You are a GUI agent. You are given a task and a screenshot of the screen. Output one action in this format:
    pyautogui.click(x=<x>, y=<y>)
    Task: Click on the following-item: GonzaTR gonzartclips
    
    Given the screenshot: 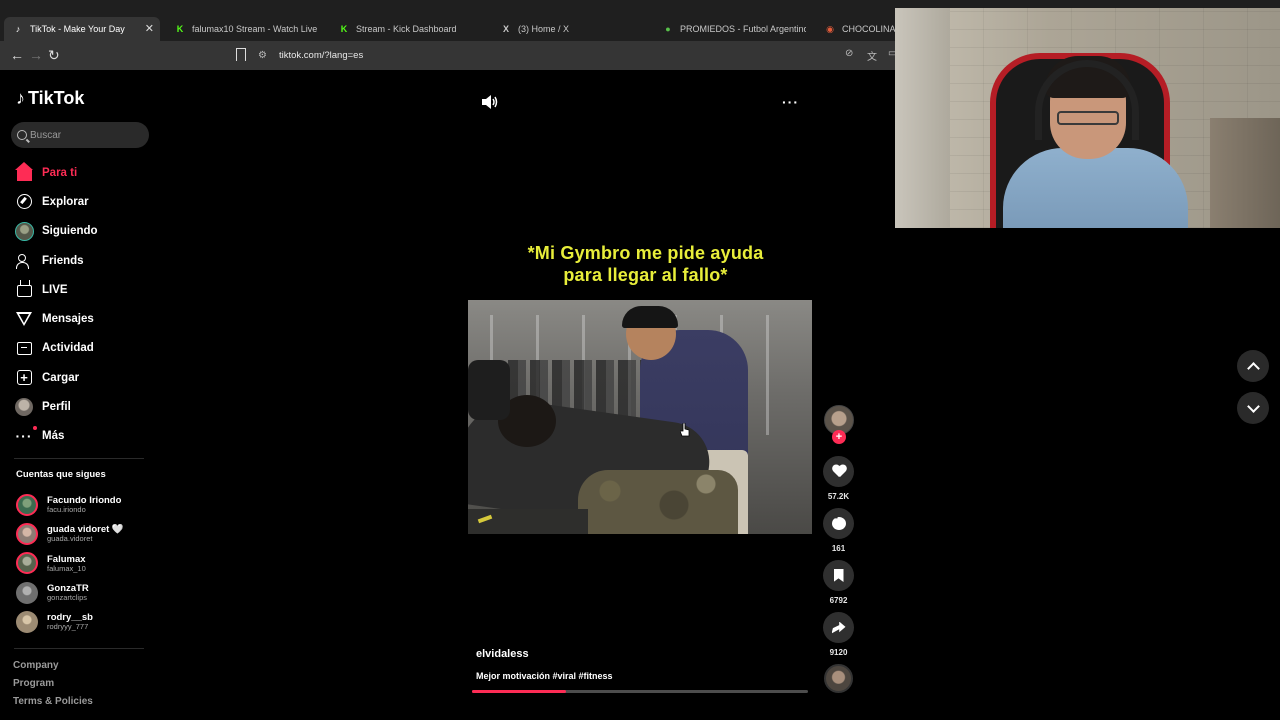 What is the action you would take?
    pyautogui.click(x=86, y=592)
    